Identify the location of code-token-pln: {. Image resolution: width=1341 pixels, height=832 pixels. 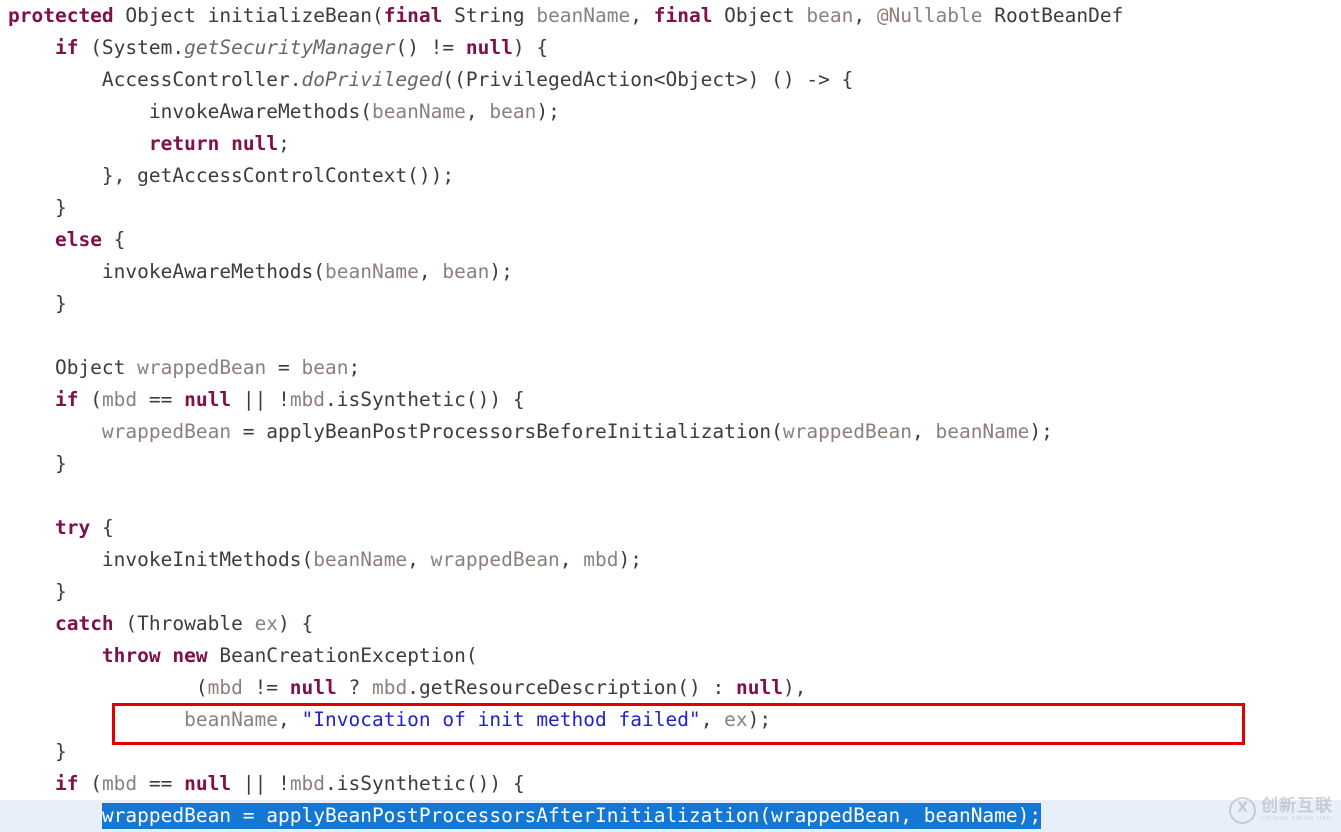
(113, 239).